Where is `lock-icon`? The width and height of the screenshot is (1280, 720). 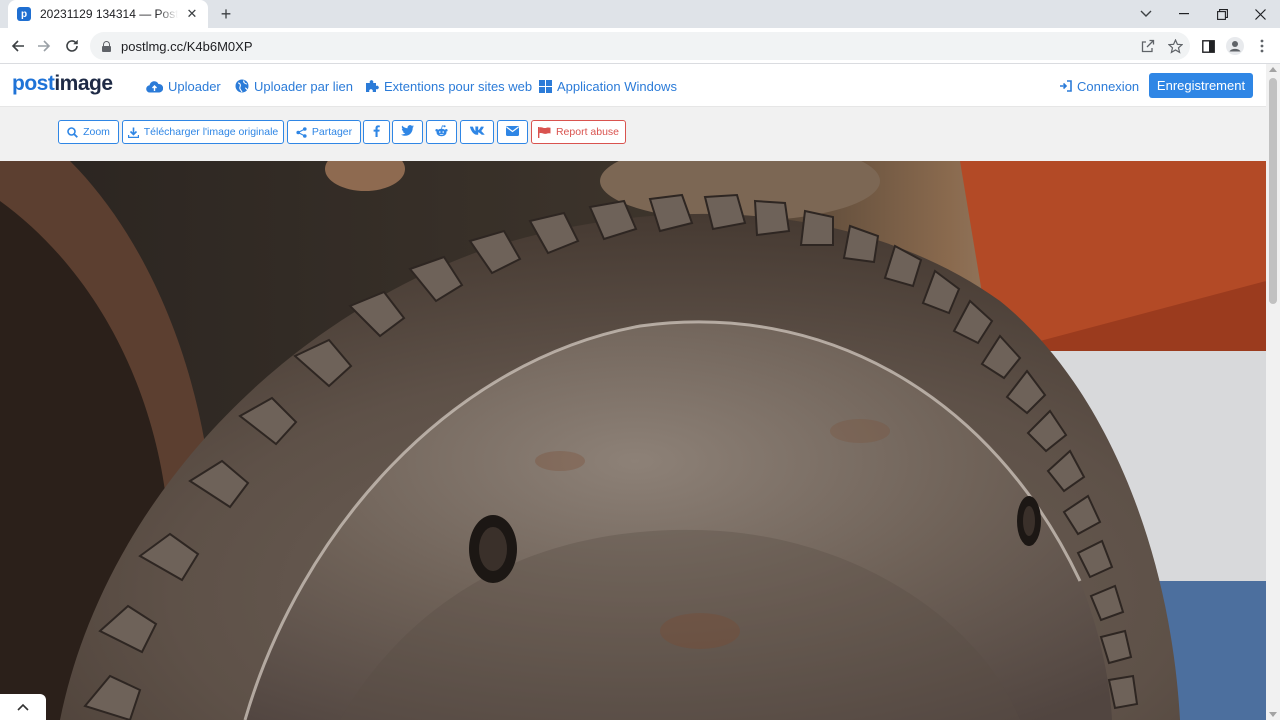
lock-icon is located at coordinates (106, 46).